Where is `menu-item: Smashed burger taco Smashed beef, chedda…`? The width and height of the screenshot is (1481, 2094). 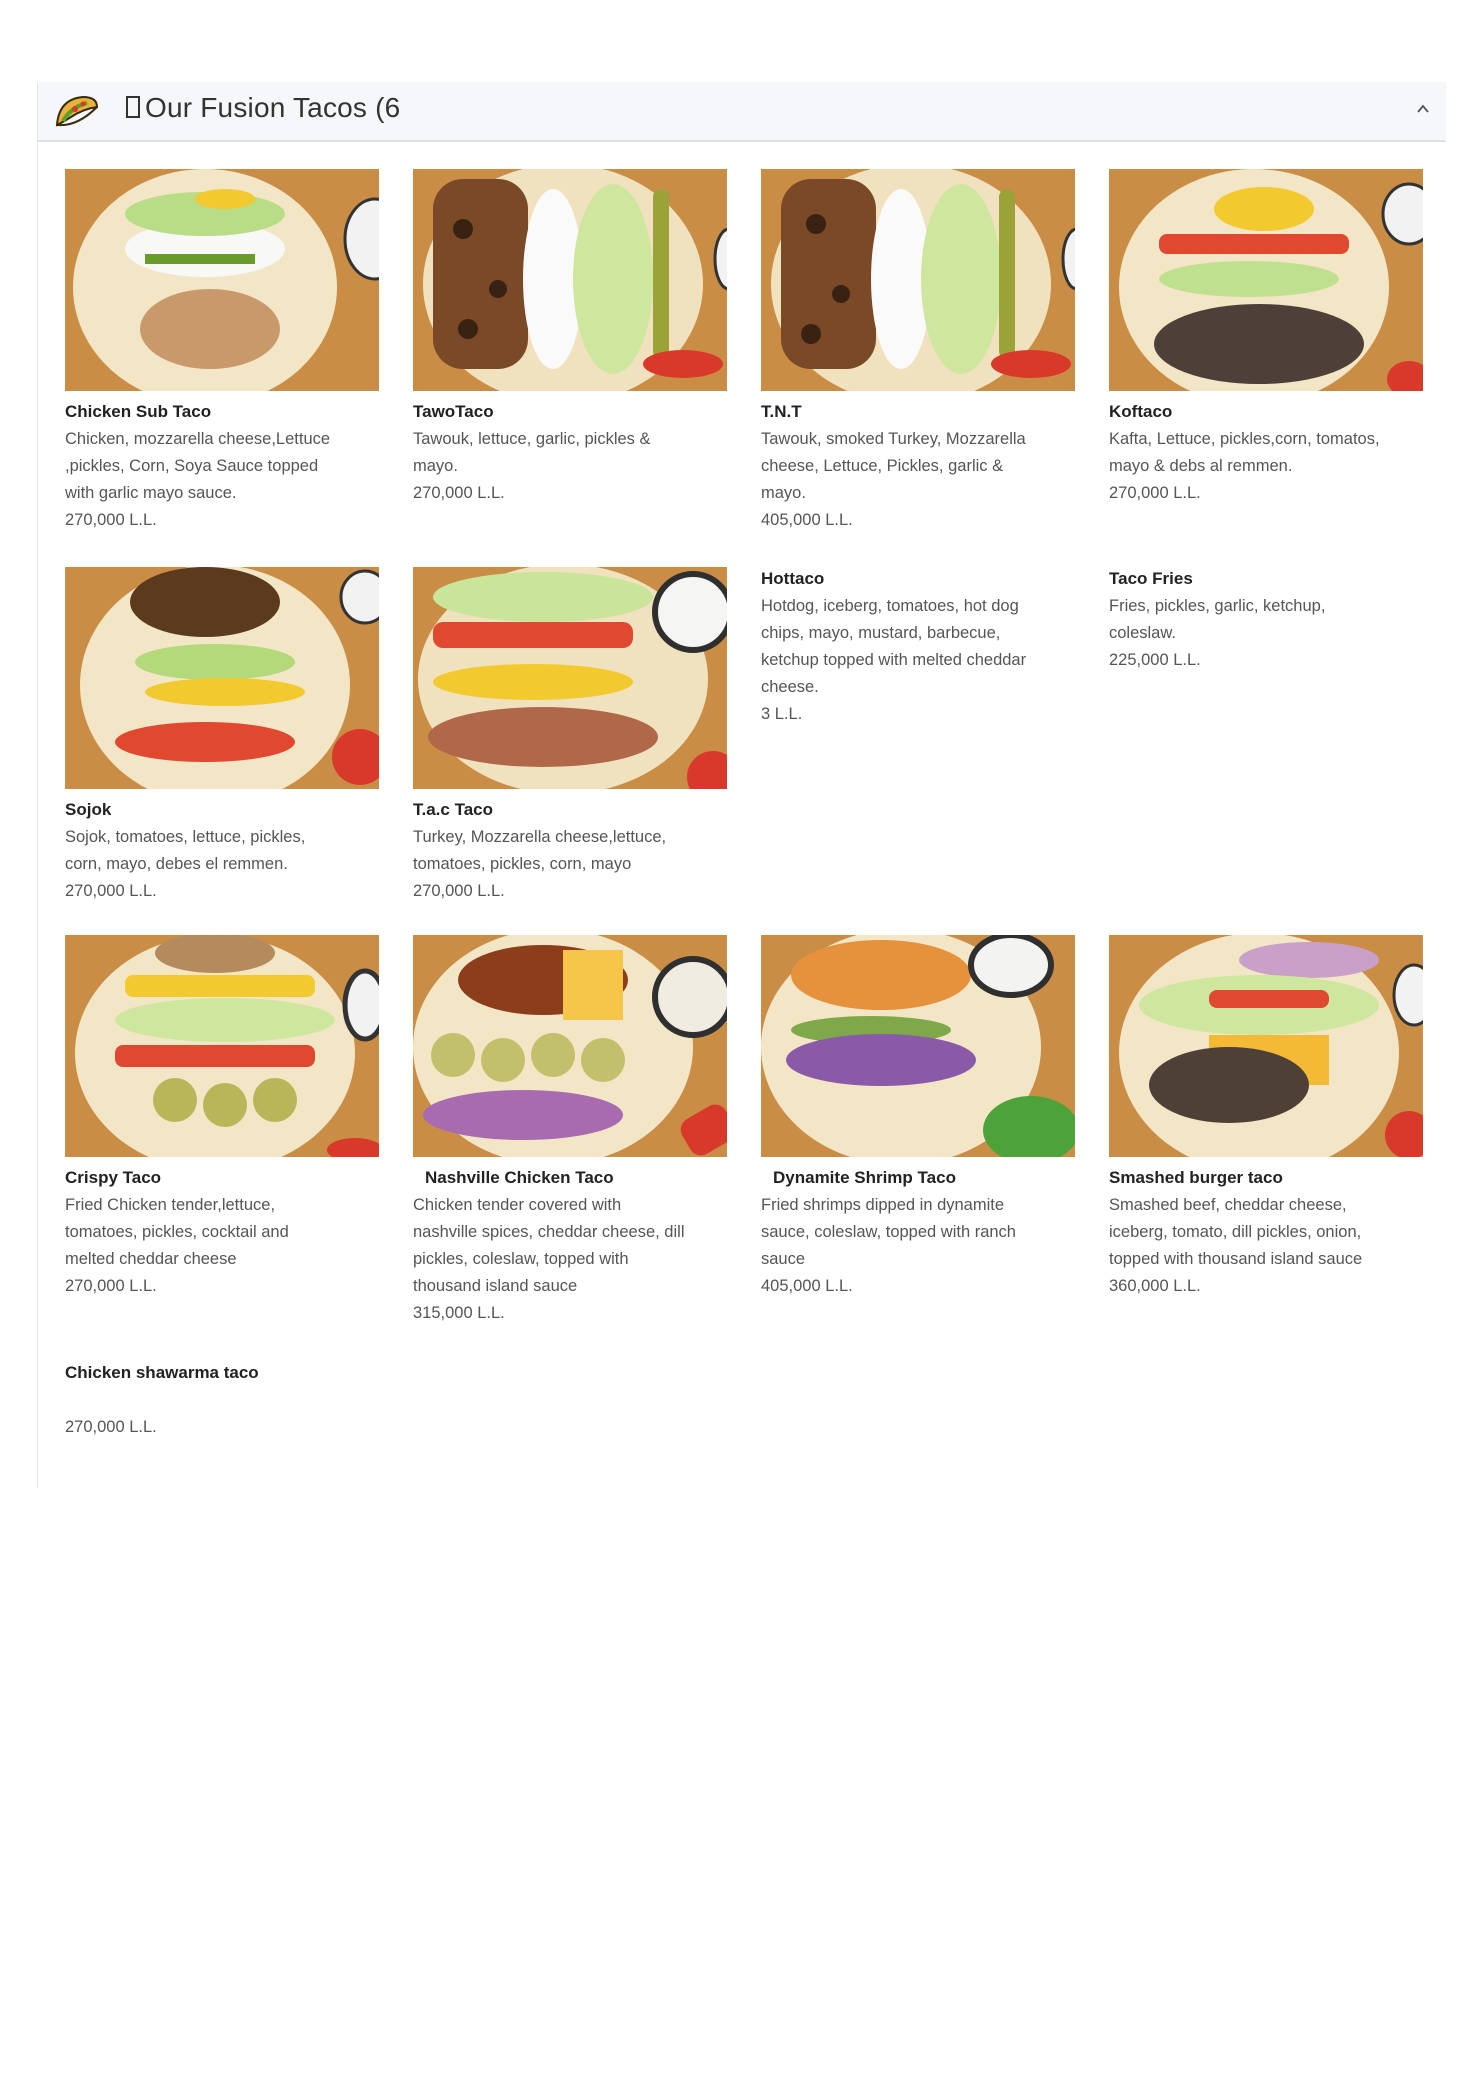 menu-item: Smashed burger taco Smashed beef, chedda… is located at coordinates (1266, 1117).